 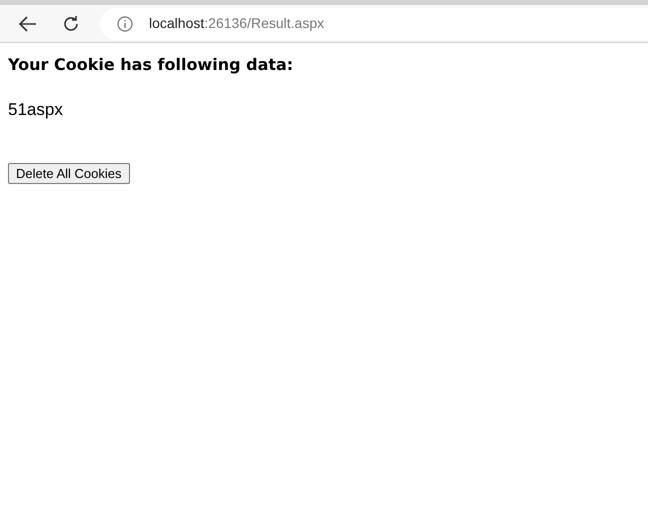 What do you see at coordinates (176, 23) in the screenshot?
I see `url-host: localhost` at bounding box center [176, 23].